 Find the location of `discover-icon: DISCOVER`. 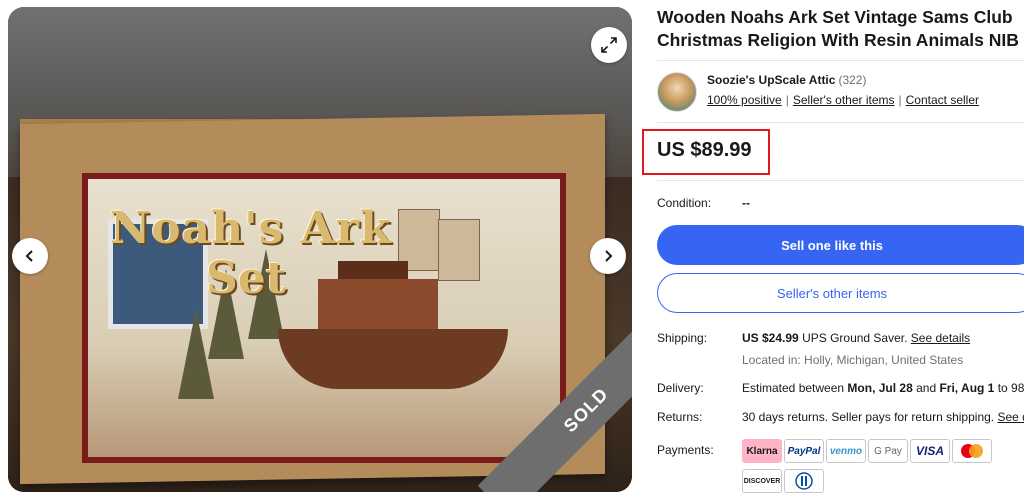

discover-icon: DISCOVER is located at coordinates (762, 481).